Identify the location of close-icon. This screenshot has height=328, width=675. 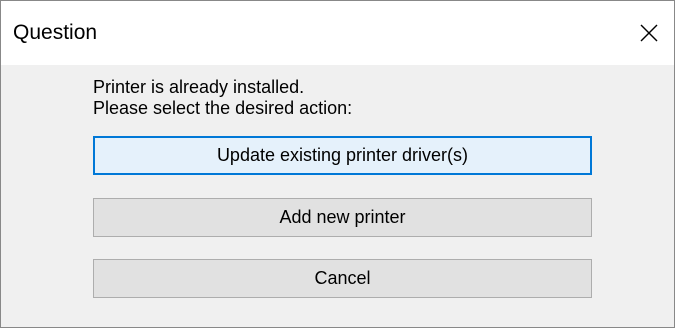
(649, 33).